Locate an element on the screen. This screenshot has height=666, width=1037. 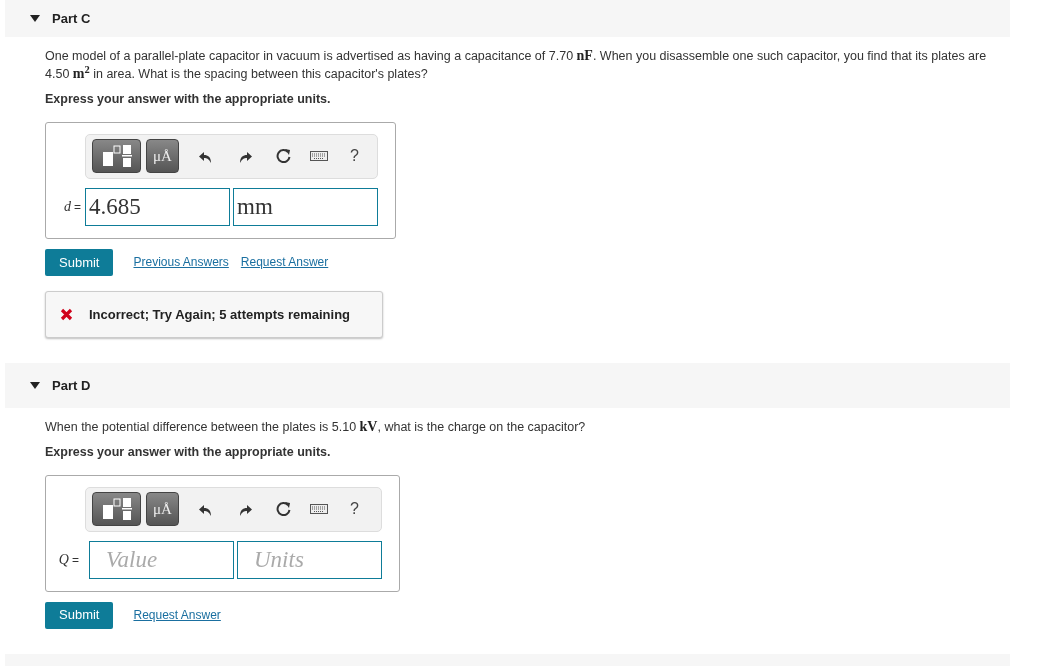
part-title: Part C is located at coordinates (71, 18).